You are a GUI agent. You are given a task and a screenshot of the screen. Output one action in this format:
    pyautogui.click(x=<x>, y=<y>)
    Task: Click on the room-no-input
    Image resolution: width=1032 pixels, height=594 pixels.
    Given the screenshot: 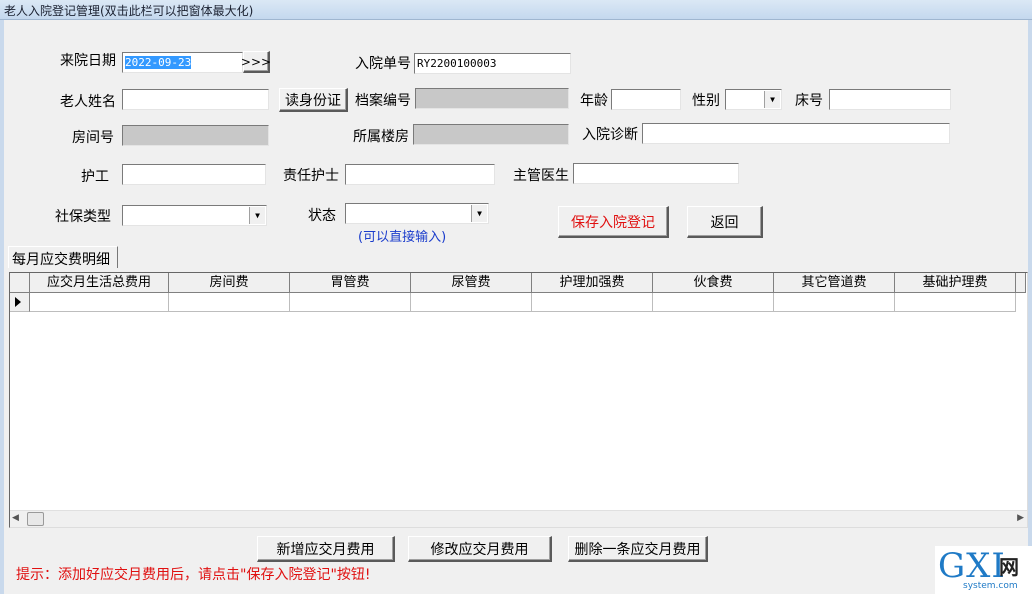 What is the action you would take?
    pyautogui.click(x=195, y=135)
    